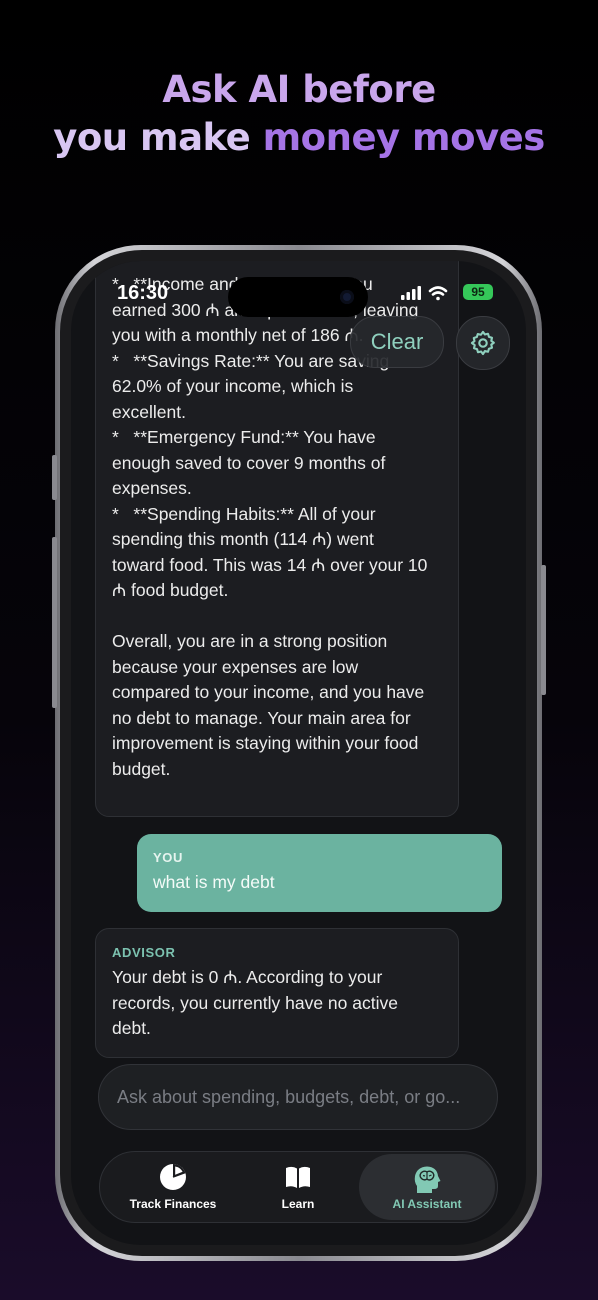  I want to click on user-role-label: YOU, so click(168, 857).